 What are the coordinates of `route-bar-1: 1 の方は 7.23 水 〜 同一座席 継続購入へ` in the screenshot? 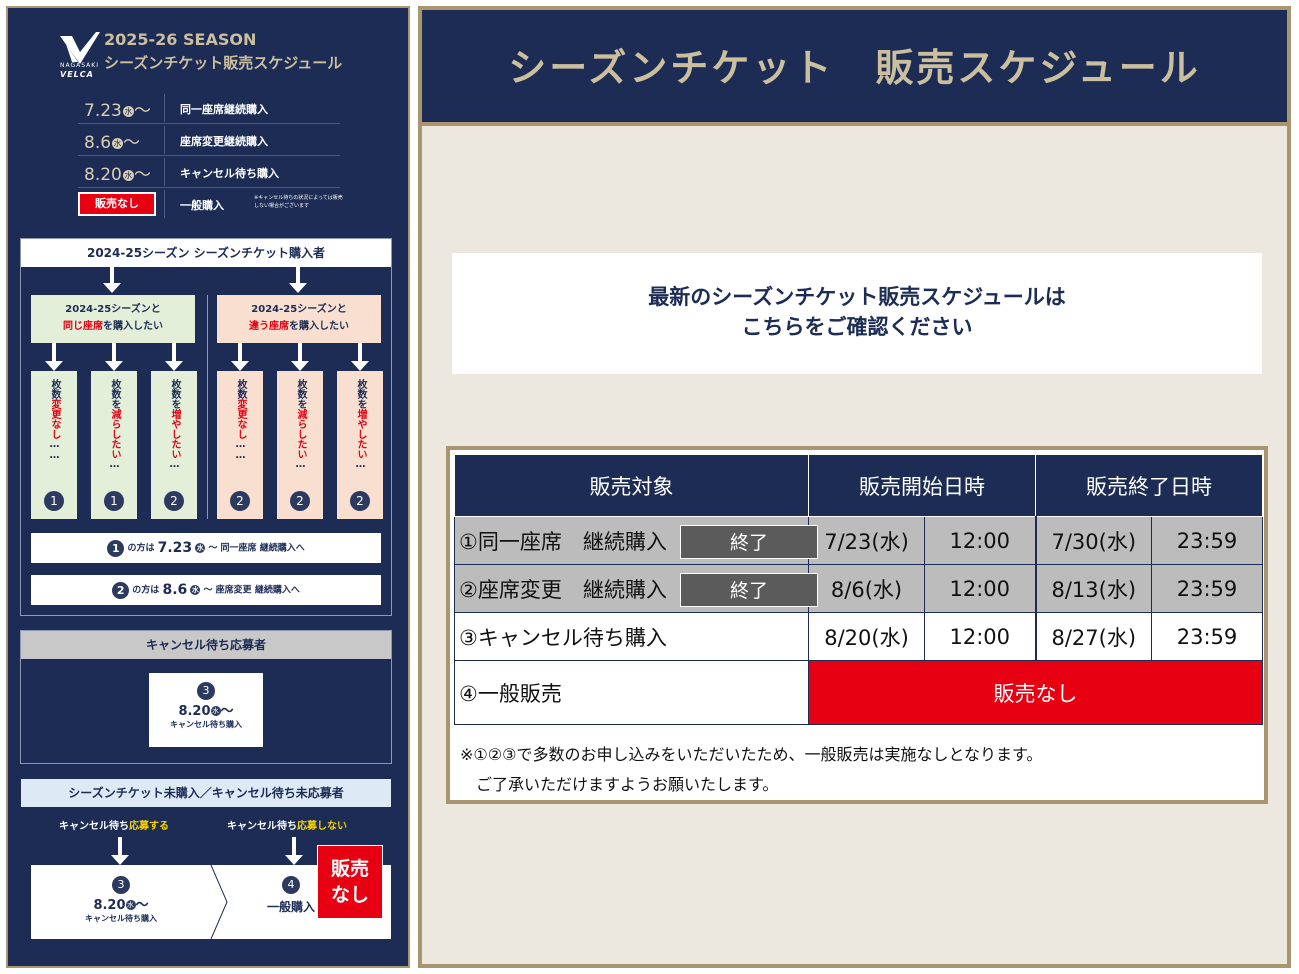 It's located at (206, 548).